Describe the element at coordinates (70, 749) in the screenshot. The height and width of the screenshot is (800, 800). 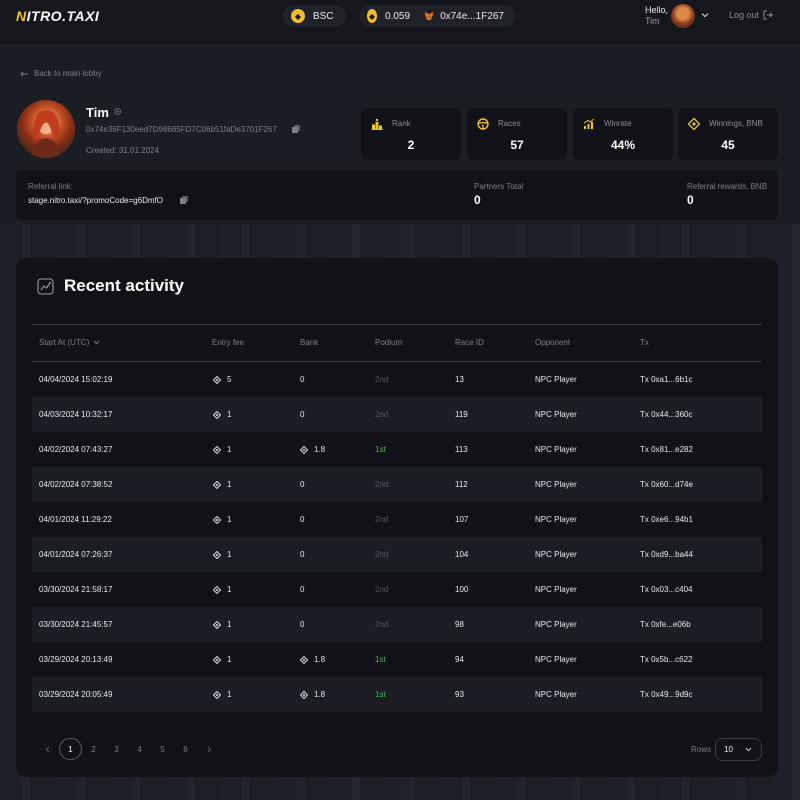
I see `page-button-1: 1` at that location.